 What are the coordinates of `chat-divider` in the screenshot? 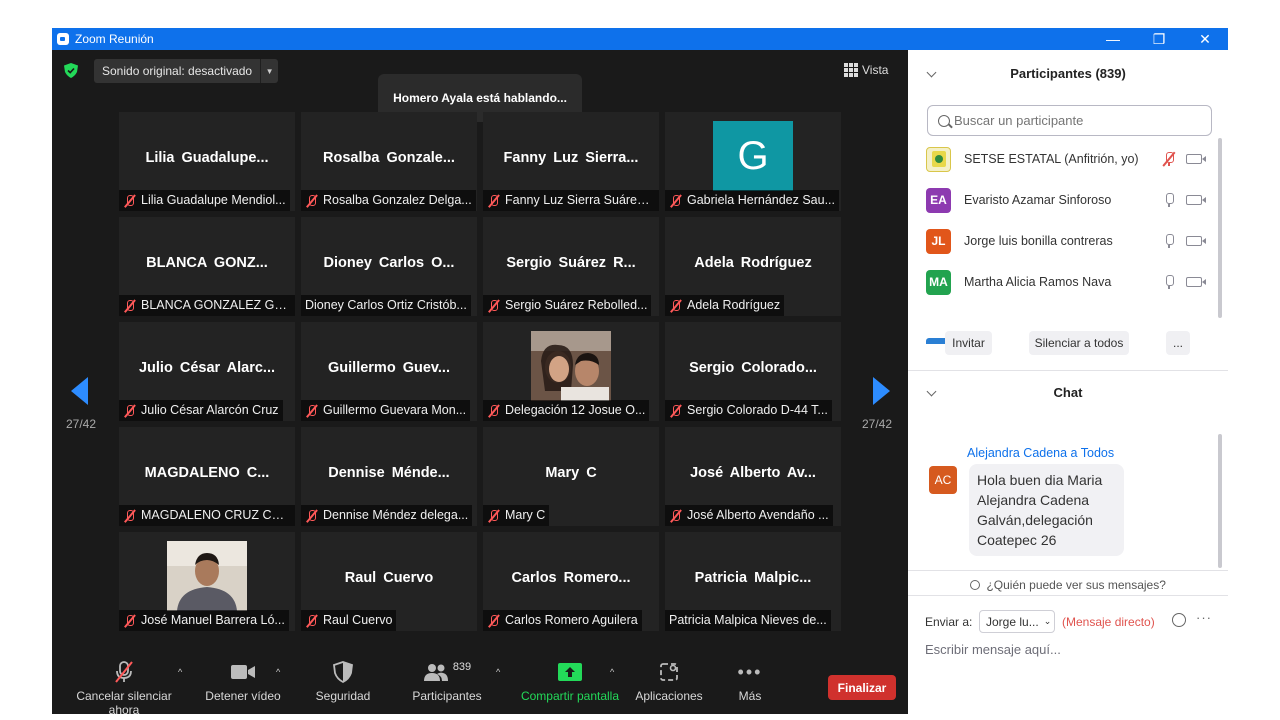 It's located at (1068, 570).